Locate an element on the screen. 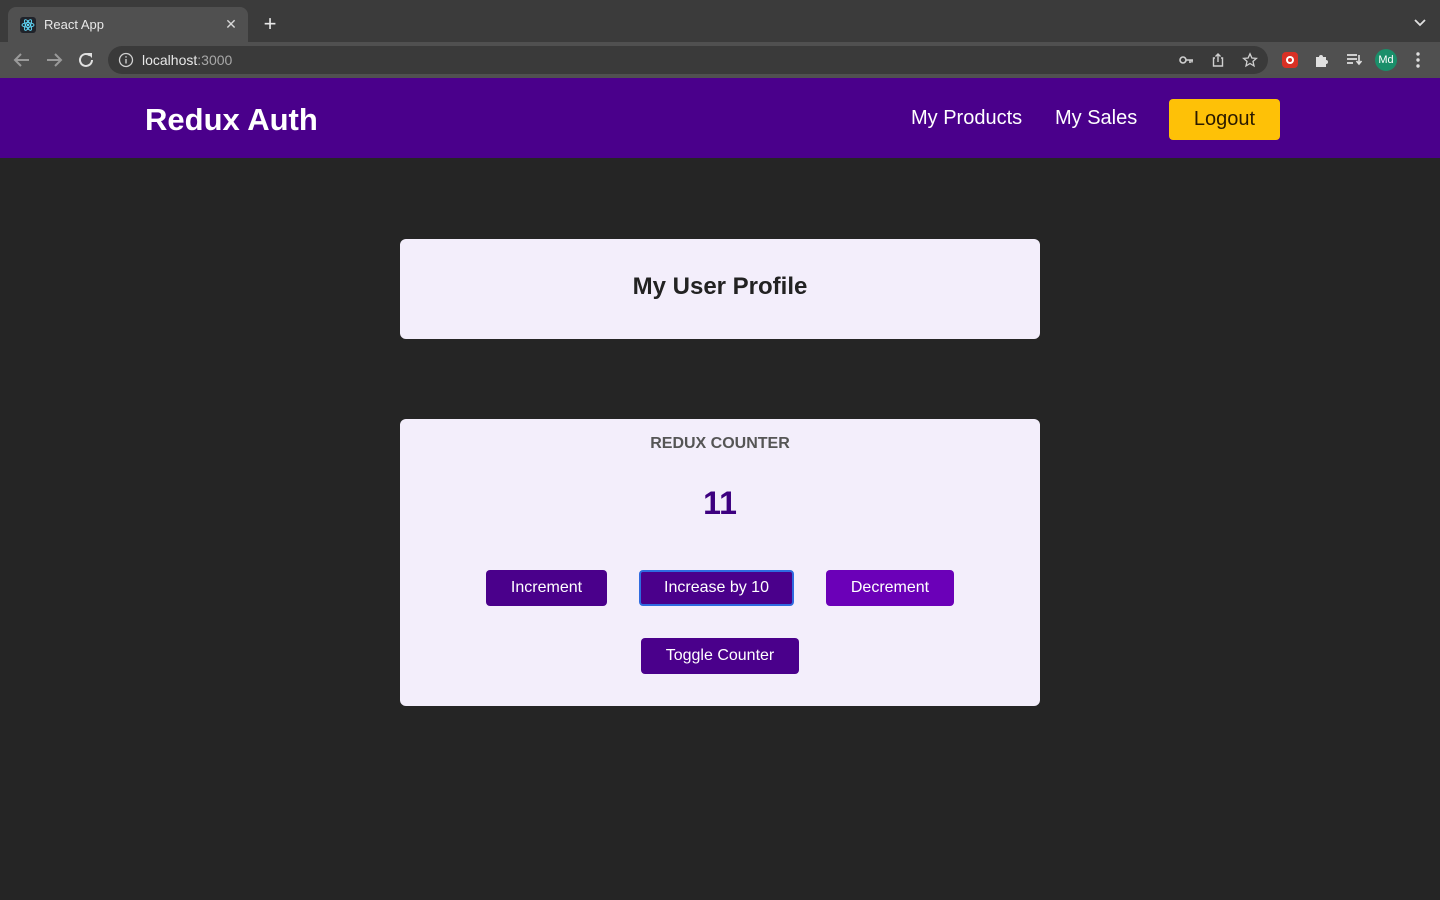 This screenshot has width=1440, height=900. forward-arrow-icon is located at coordinates (54, 60).